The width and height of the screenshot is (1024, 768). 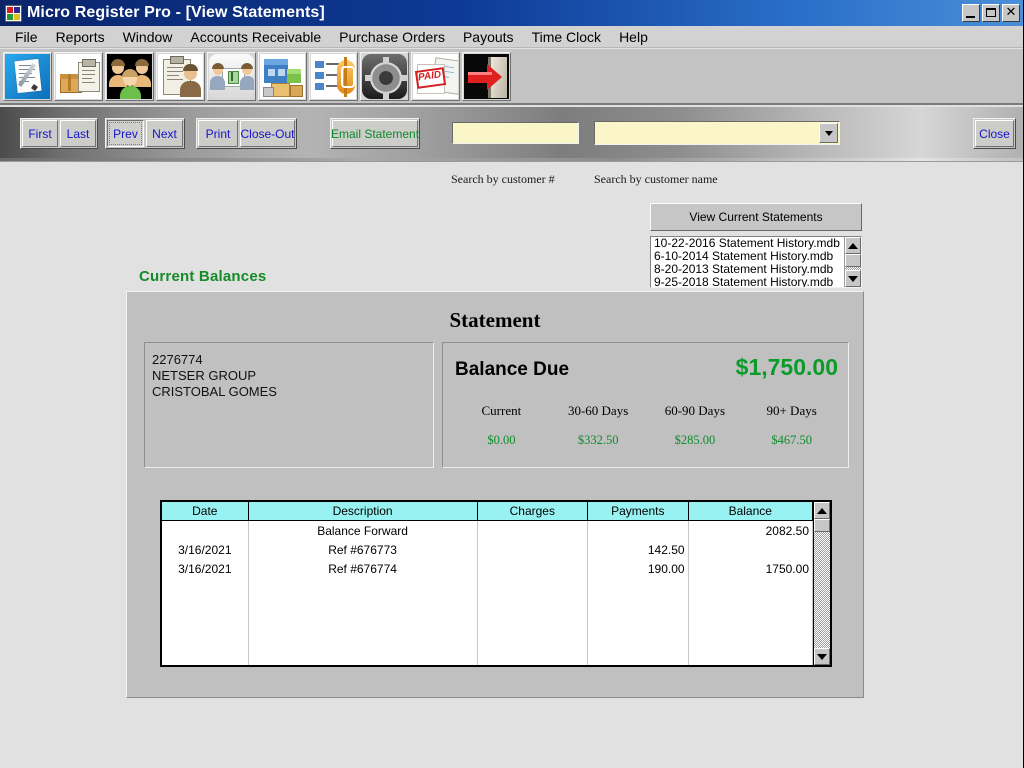 What do you see at coordinates (164, 133) in the screenshot?
I see `next-button: Next` at bounding box center [164, 133].